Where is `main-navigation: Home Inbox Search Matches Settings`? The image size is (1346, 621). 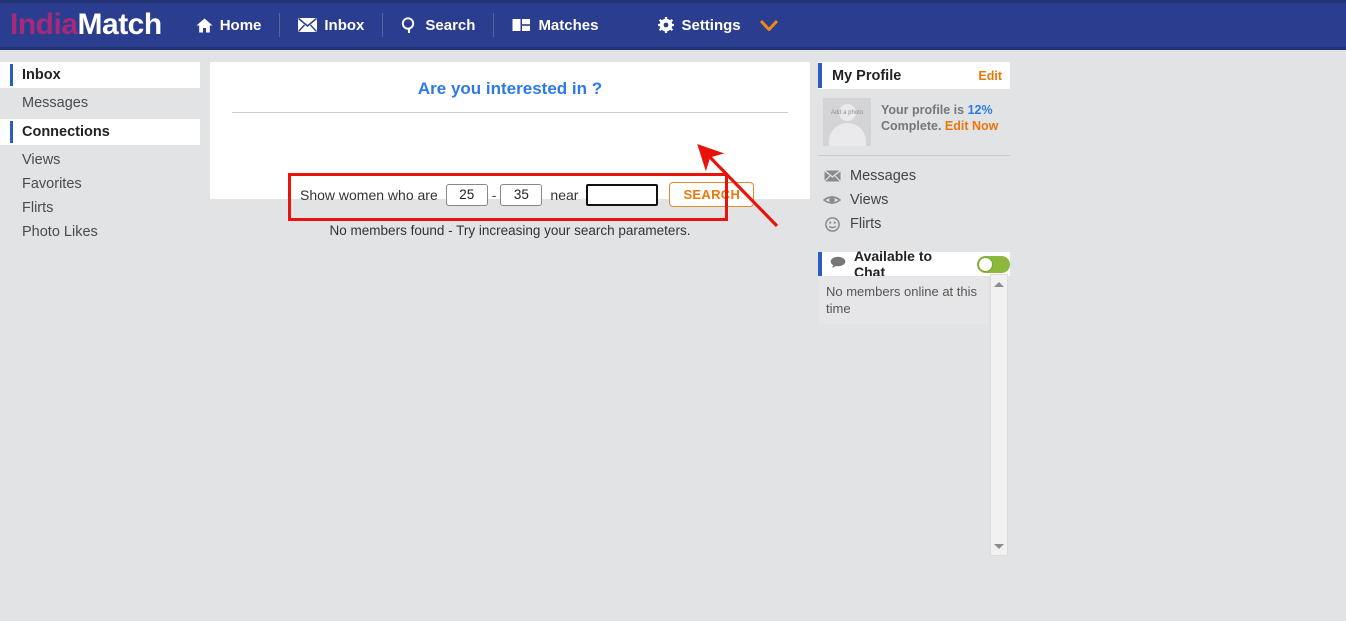 main-navigation: Home Inbox Search Matches Settings is located at coordinates (487, 25).